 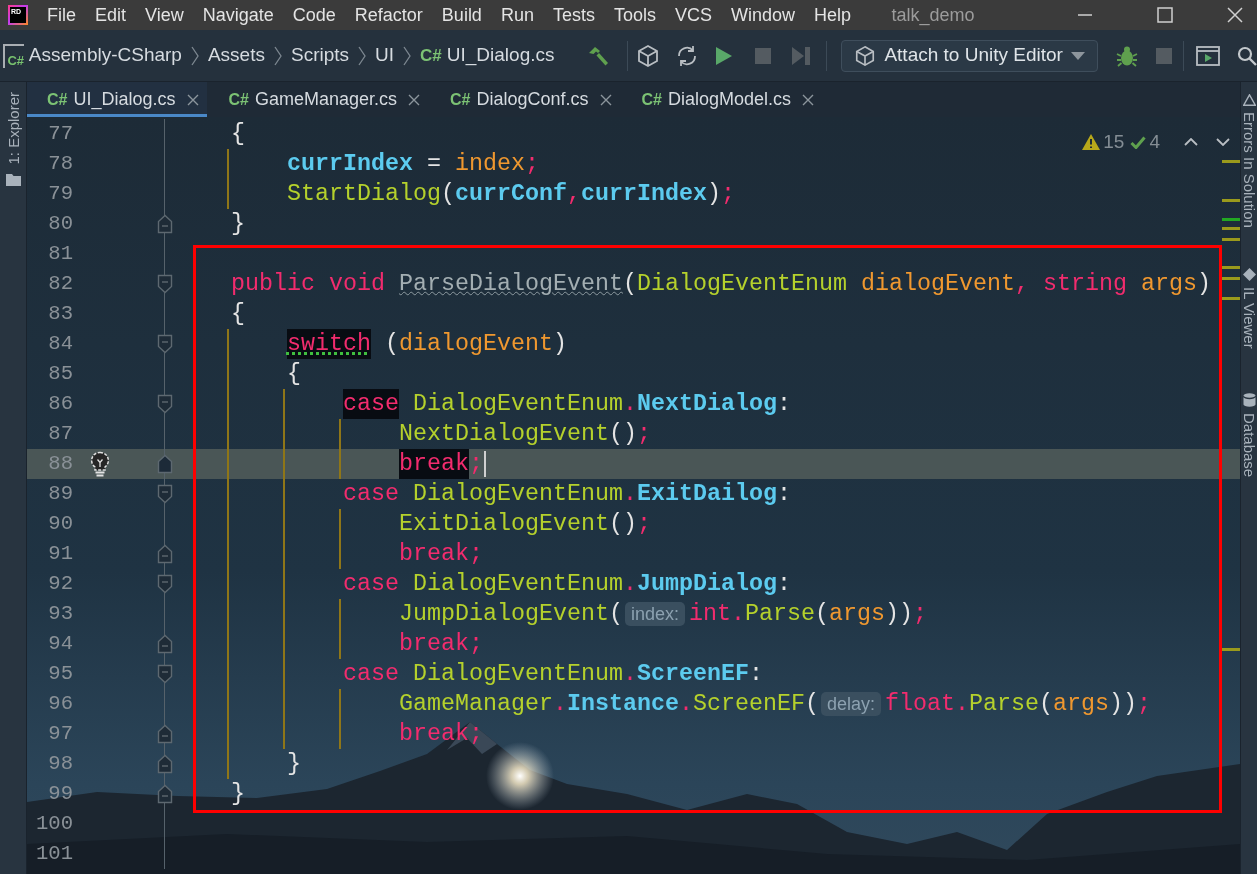 I want to click on line-number: 95, so click(x=60, y=674).